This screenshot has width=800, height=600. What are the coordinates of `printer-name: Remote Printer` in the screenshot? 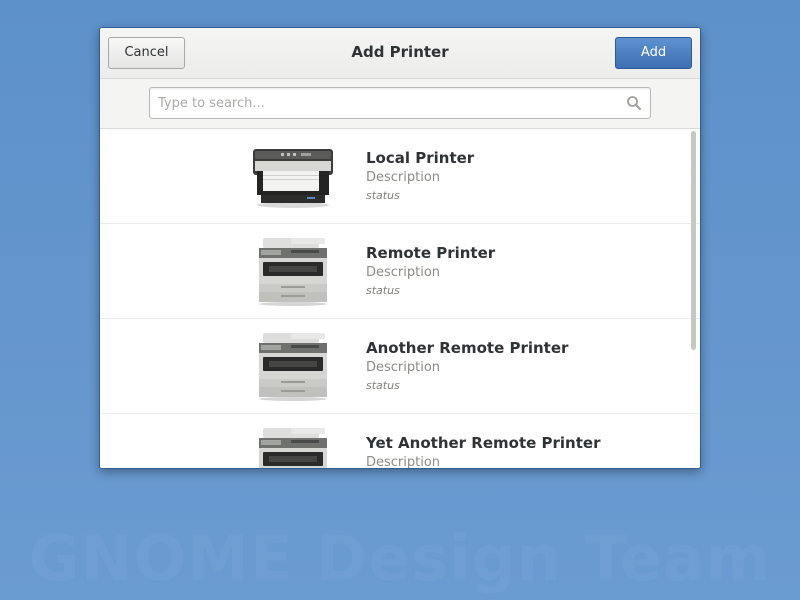 It's located at (431, 253).